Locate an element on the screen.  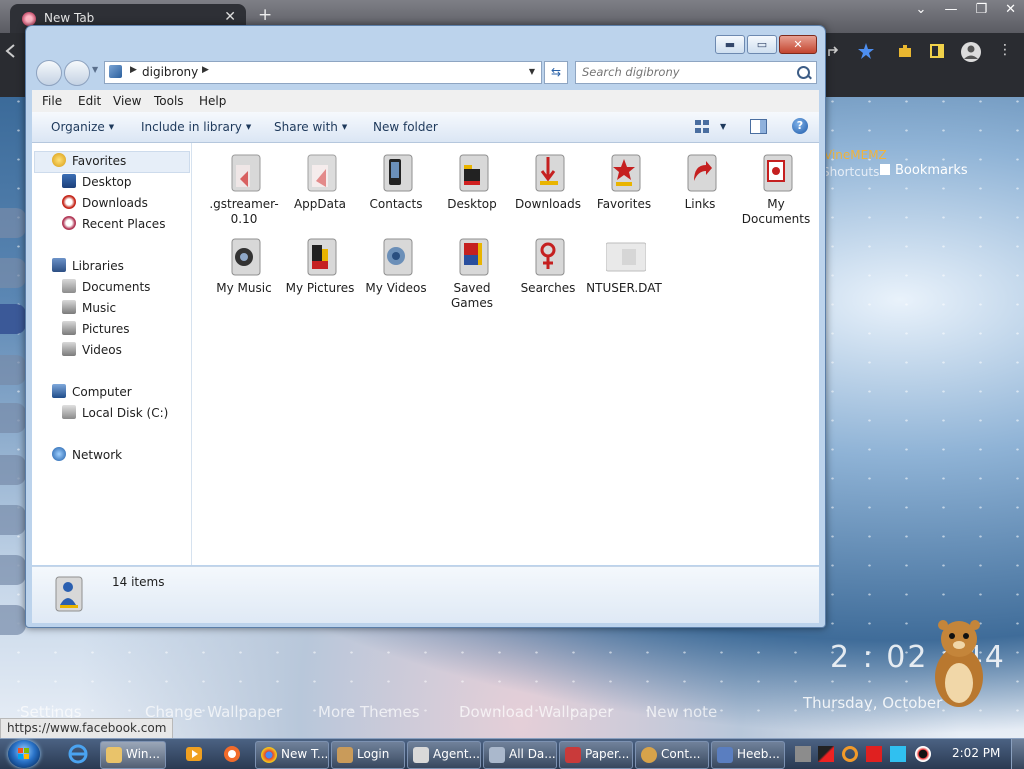
facebook-icon is located at coordinates (13, 319).